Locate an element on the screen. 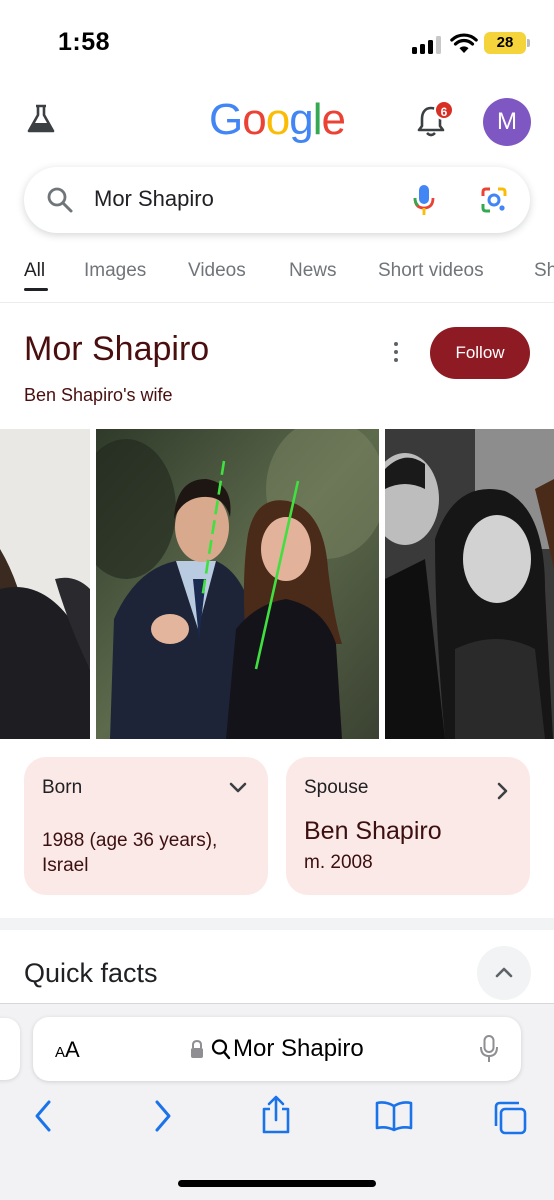  active-tab-indicator is located at coordinates (36, 289).